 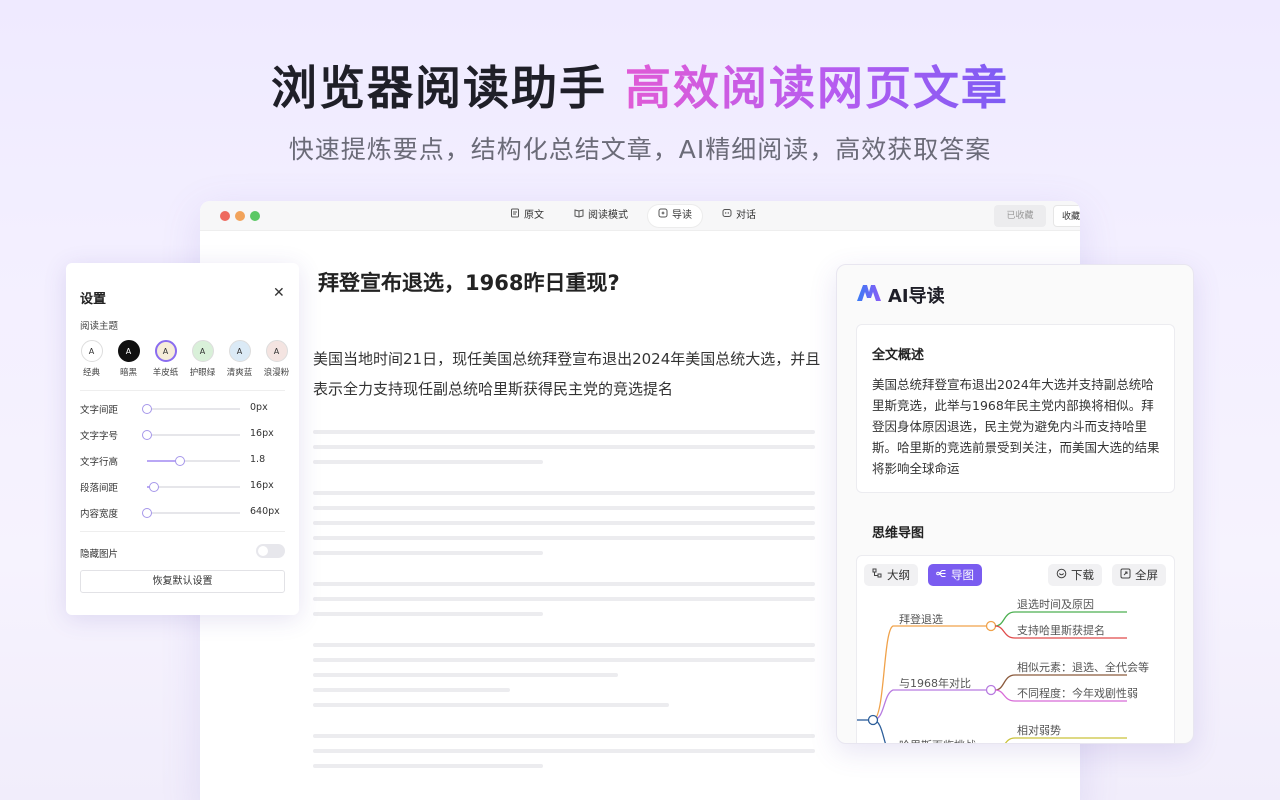 I want to click on theme-name: 羊皮纸, so click(x=165, y=373).